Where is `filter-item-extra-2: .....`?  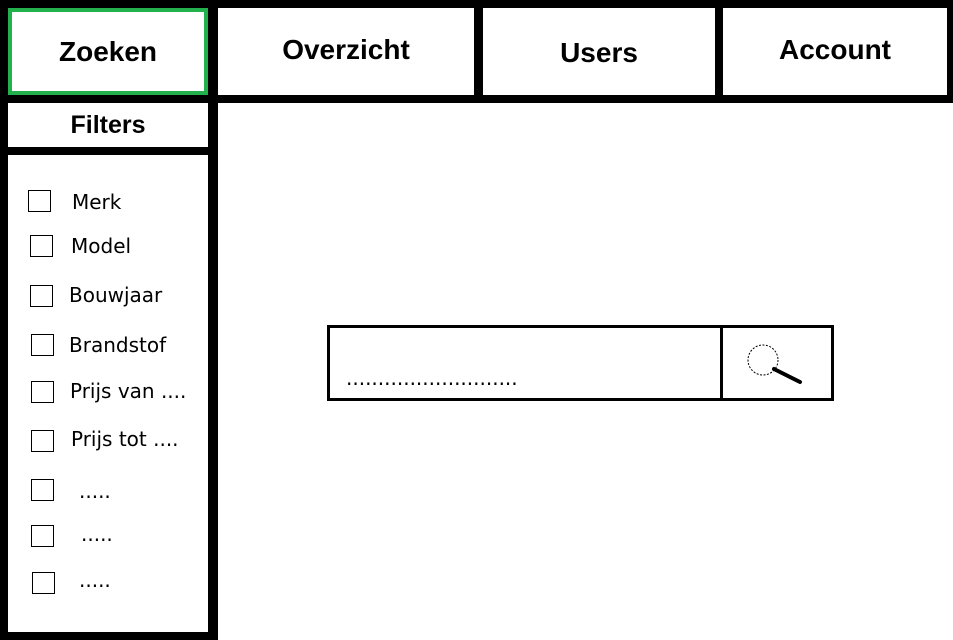 filter-item-extra-2: ..... is located at coordinates (108, 537).